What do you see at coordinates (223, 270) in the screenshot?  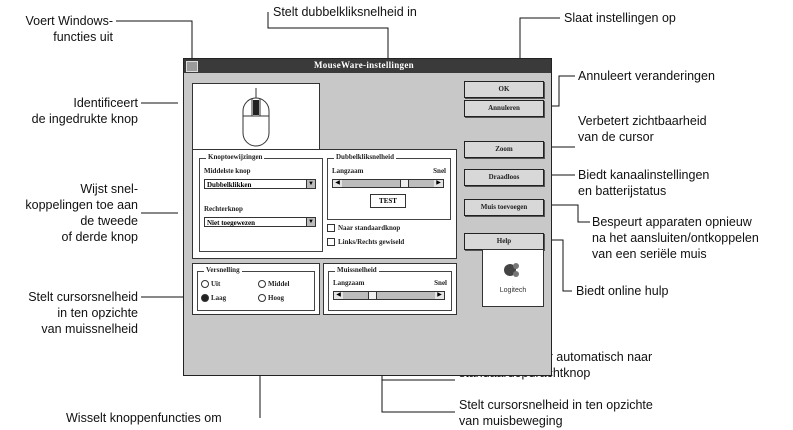 I see `acceleration-legend: Versnelling` at bounding box center [223, 270].